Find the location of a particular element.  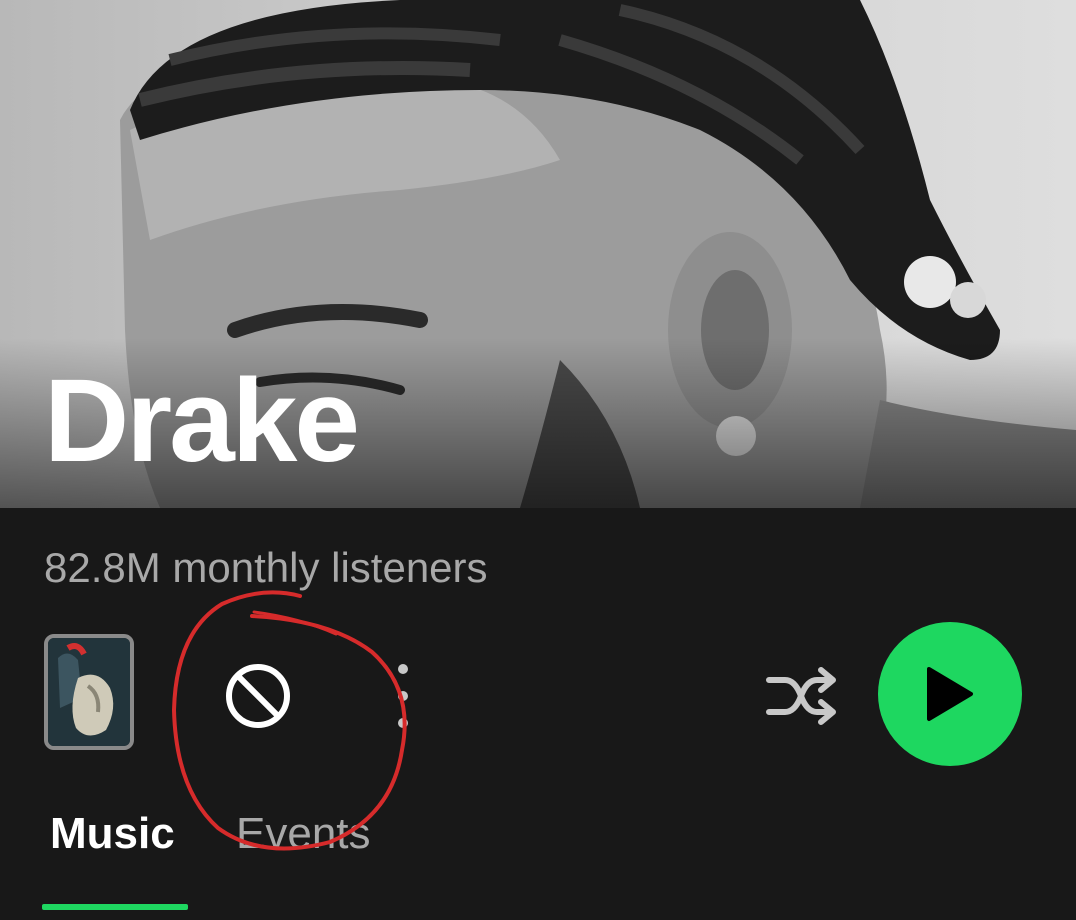

monthly-listeners: 82.8M monthly listeners is located at coordinates (266, 567).